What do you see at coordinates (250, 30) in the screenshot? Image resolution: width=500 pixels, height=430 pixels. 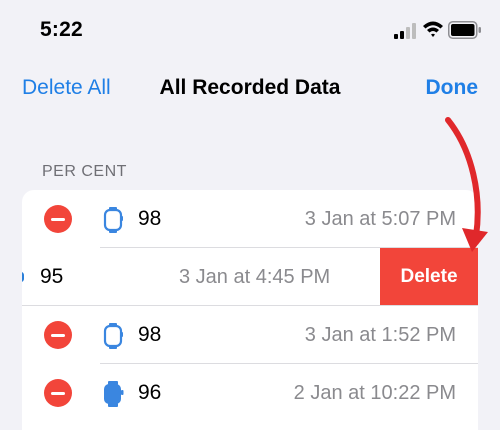 I see `status-bar: 5:22` at bounding box center [250, 30].